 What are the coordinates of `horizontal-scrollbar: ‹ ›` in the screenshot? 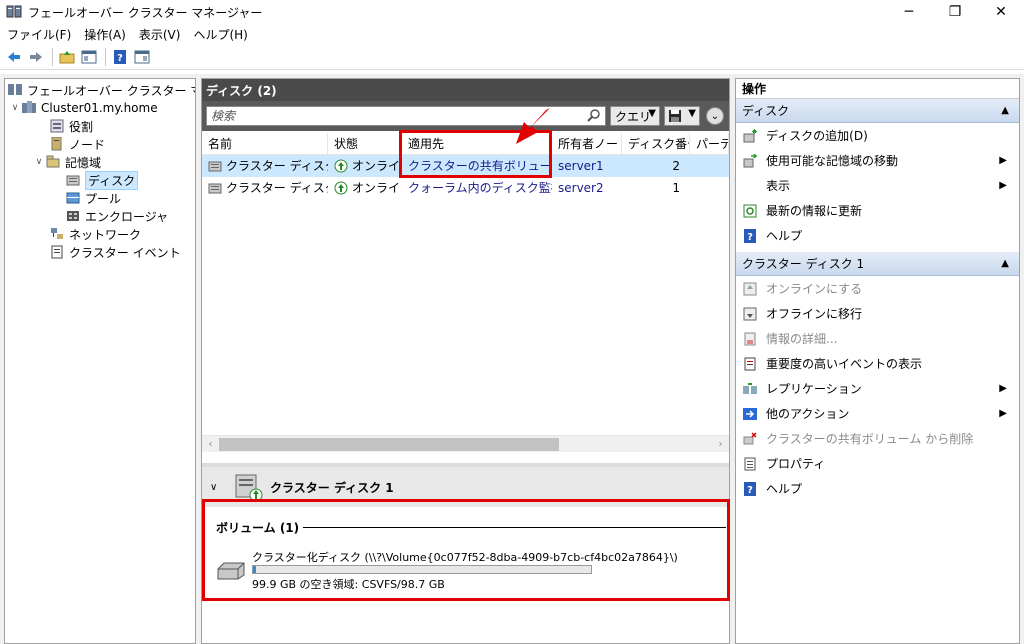 It's located at (465, 443).